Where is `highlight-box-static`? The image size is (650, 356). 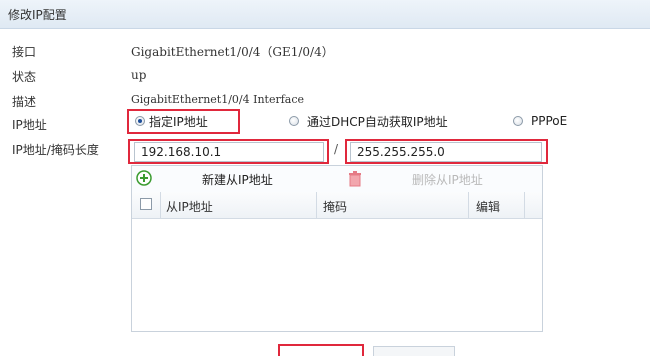
highlight-box-static is located at coordinates (183, 121).